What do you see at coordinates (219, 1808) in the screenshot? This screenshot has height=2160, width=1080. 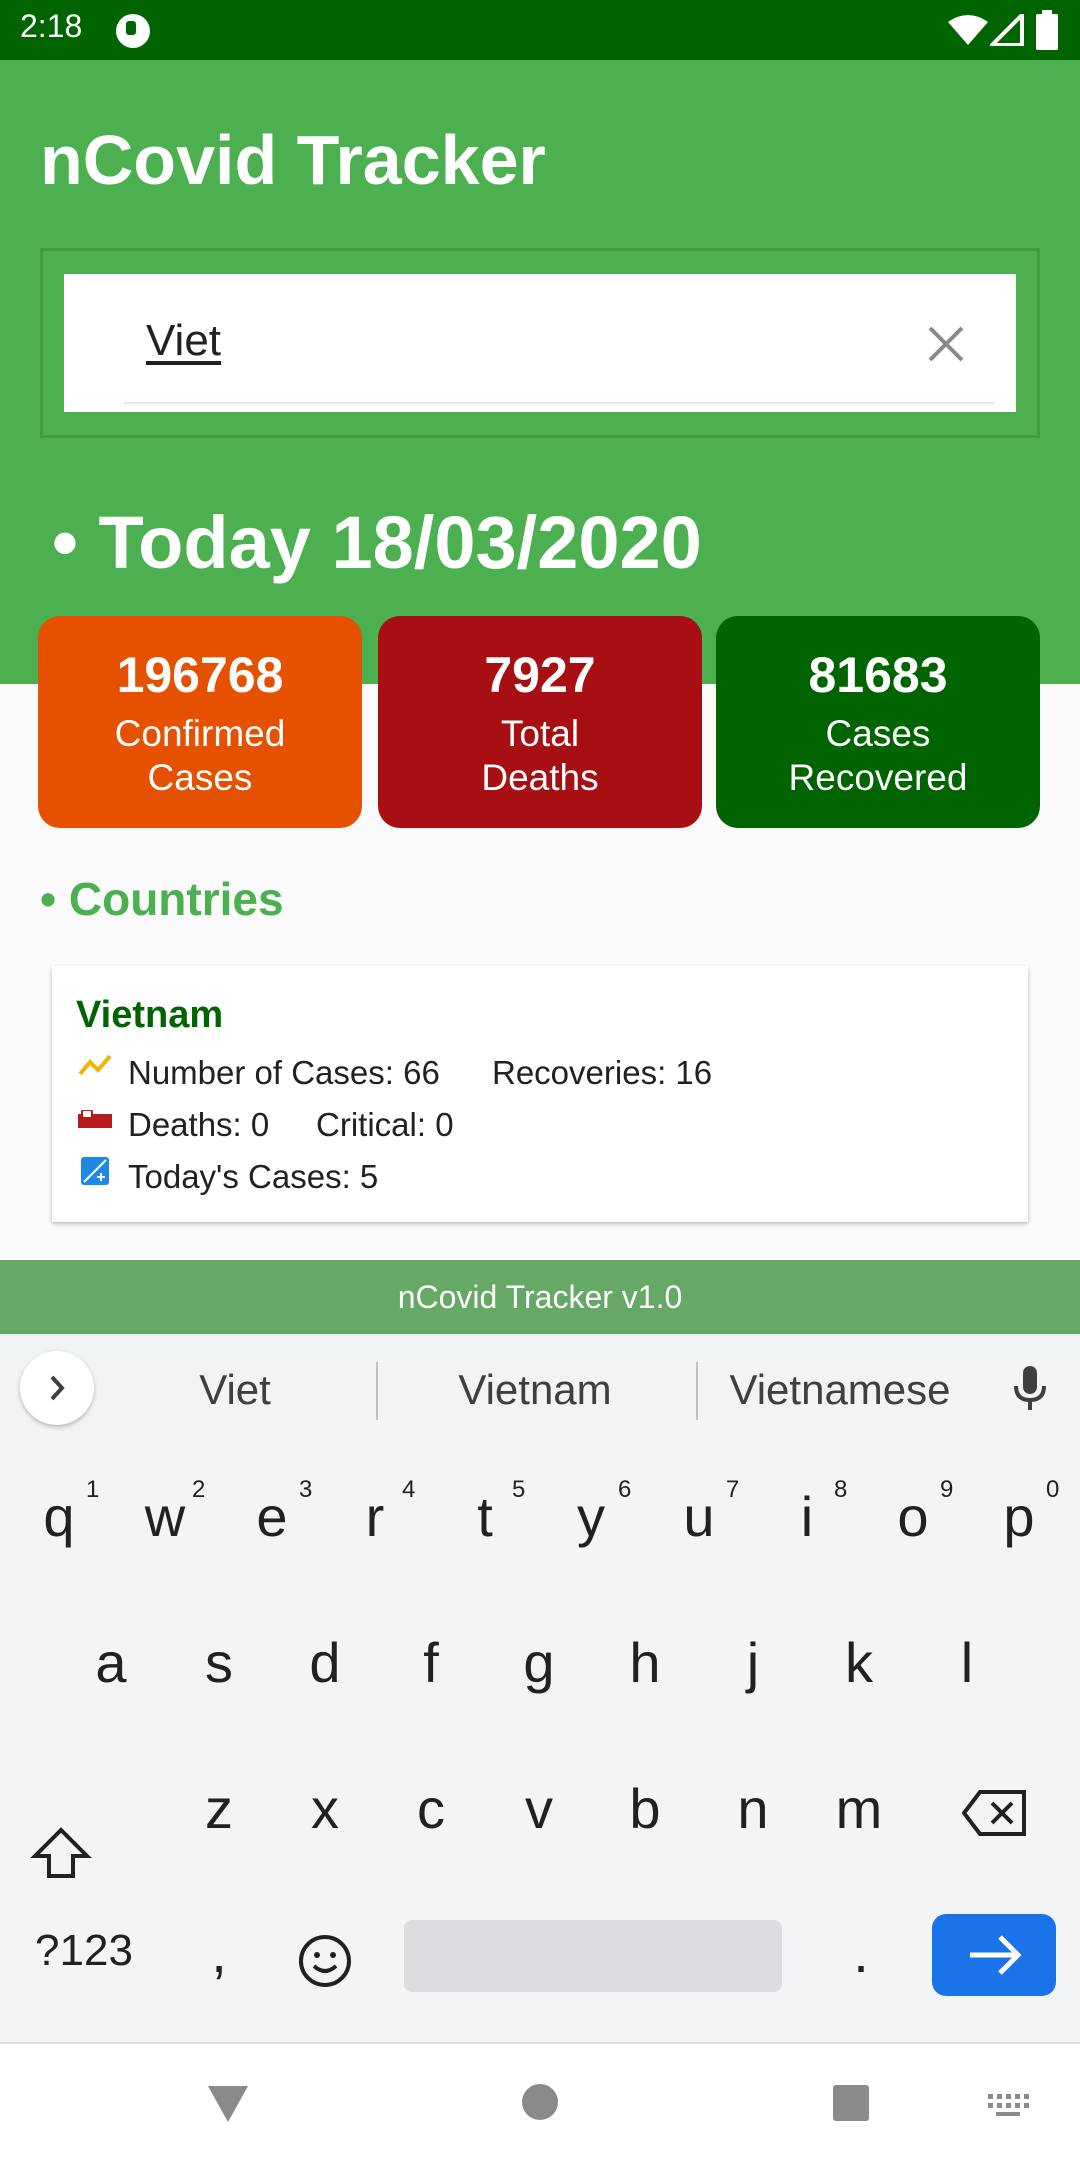 I see `key-z: z` at bounding box center [219, 1808].